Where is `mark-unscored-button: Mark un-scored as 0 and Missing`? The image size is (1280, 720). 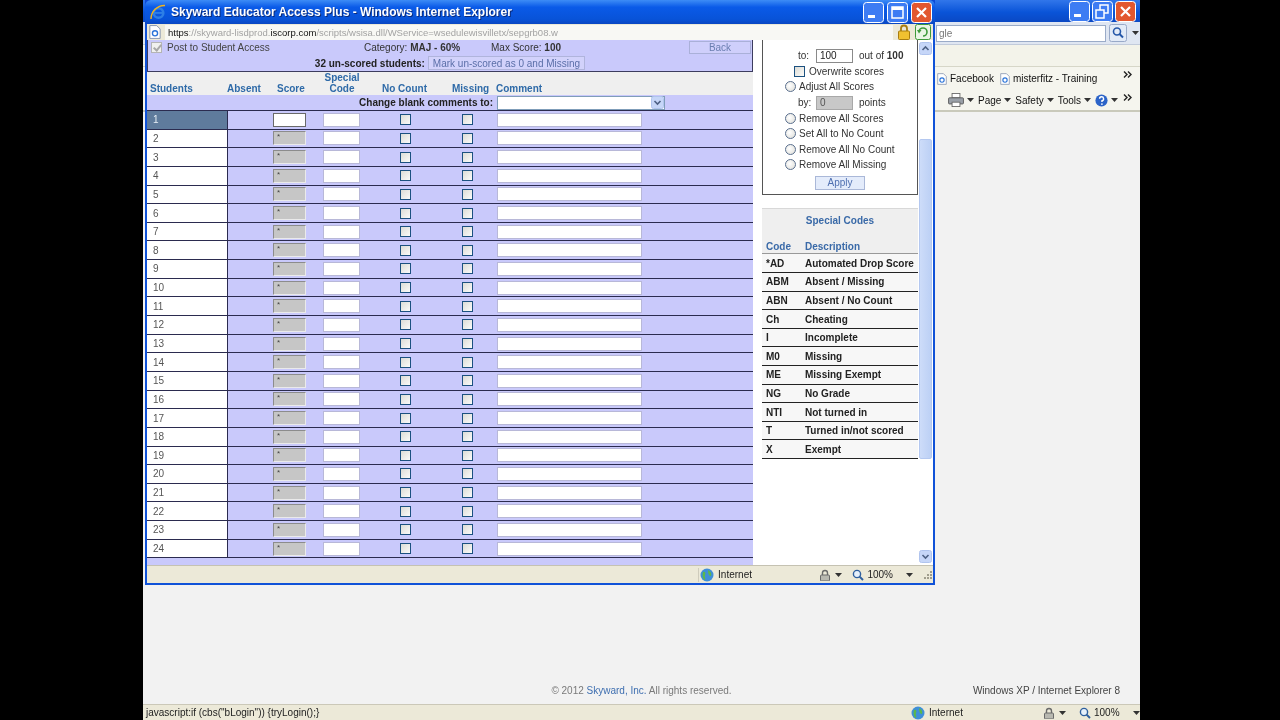 mark-unscored-button: Mark un-scored as 0 and Missing is located at coordinates (506, 63).